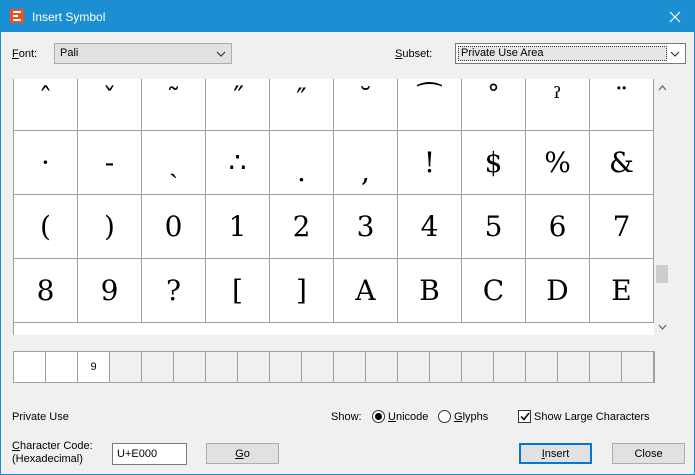  I want to click on subset-value: Private Use Area, so click(502, 53).